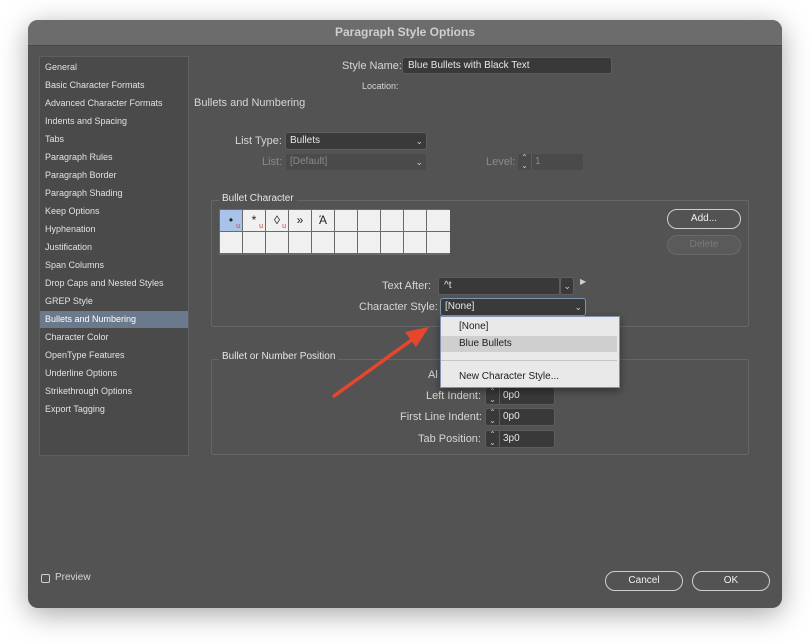  I want to click on annotation-arrow-icon, so click(380, 362).